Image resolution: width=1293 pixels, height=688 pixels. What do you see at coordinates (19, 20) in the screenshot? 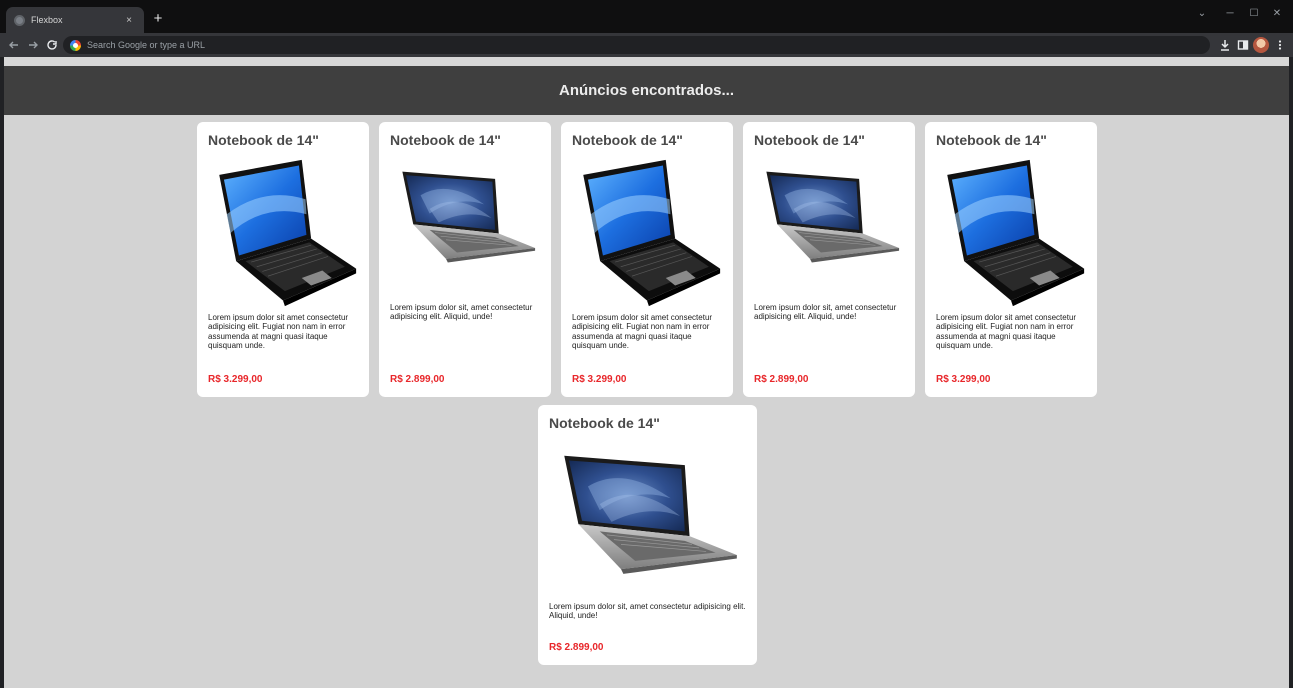
I see `globe-icon` at bounding box center [19, 20].